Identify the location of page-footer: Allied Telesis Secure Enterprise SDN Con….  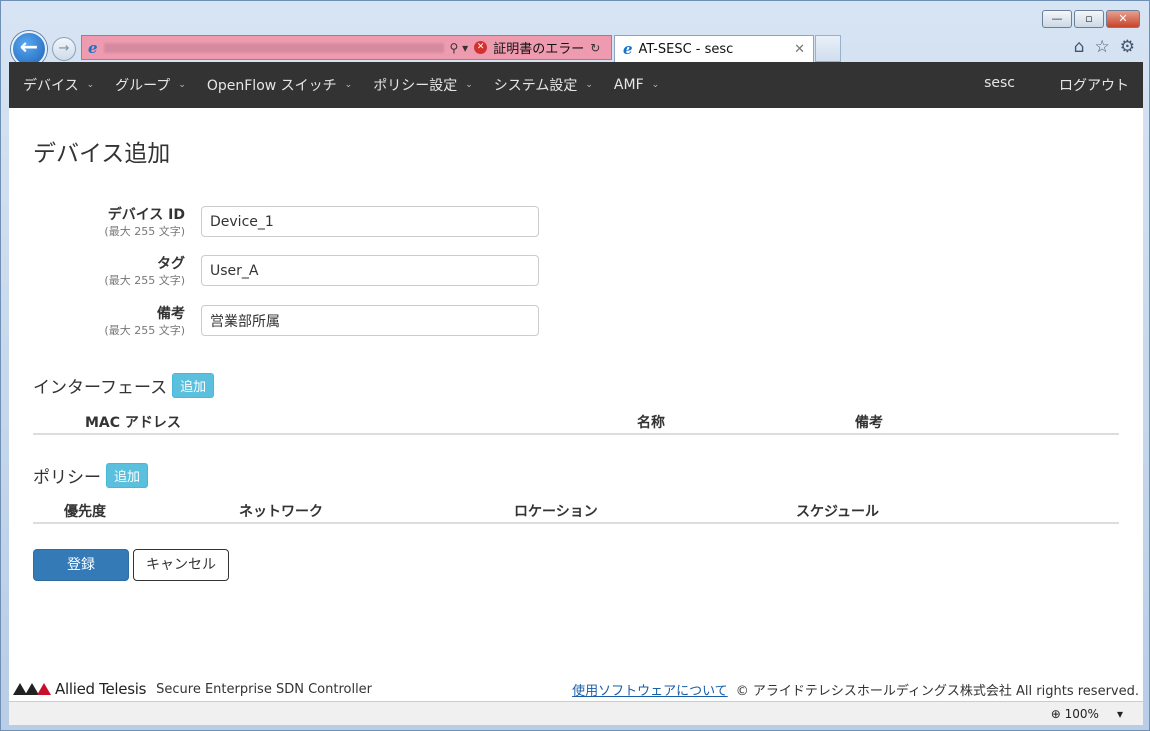
(576, 689).